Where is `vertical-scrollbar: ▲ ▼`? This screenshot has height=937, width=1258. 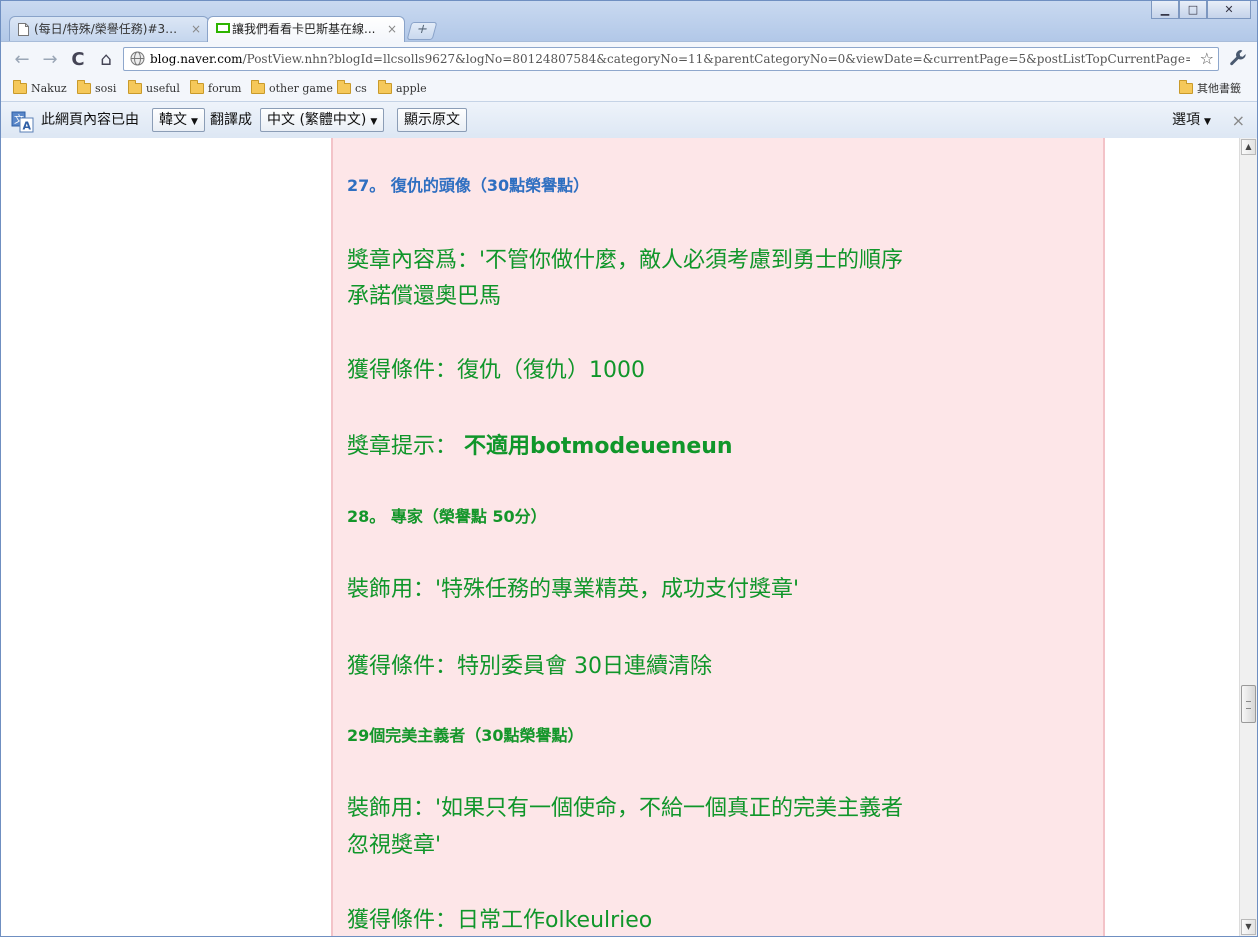
vertical-scrollbar: ▲ ▼ is located at coordinates (1248, 537).